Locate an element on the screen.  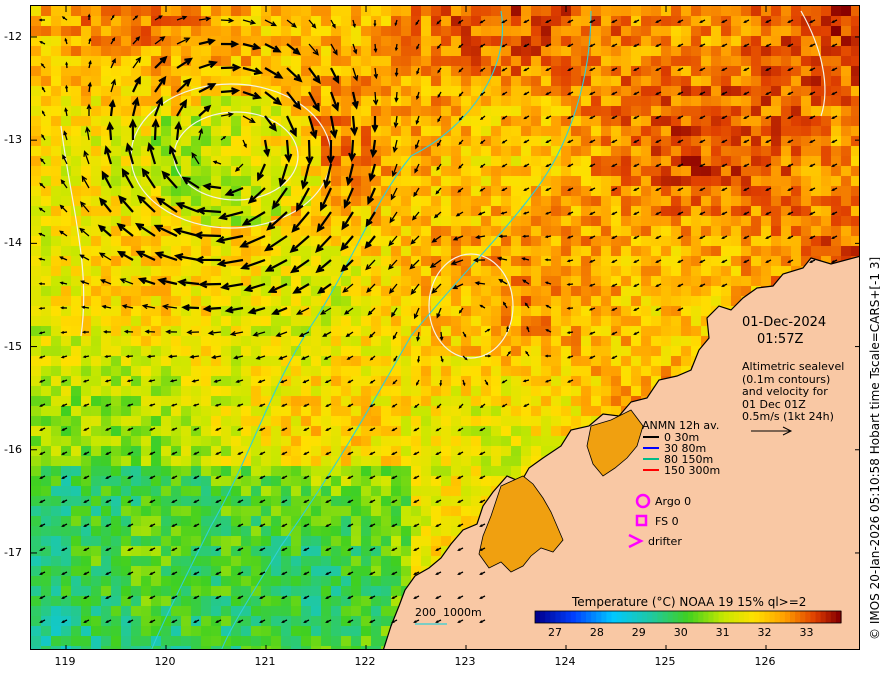
colorbar-tick-label: 31 is located at coordinates (722, 632).